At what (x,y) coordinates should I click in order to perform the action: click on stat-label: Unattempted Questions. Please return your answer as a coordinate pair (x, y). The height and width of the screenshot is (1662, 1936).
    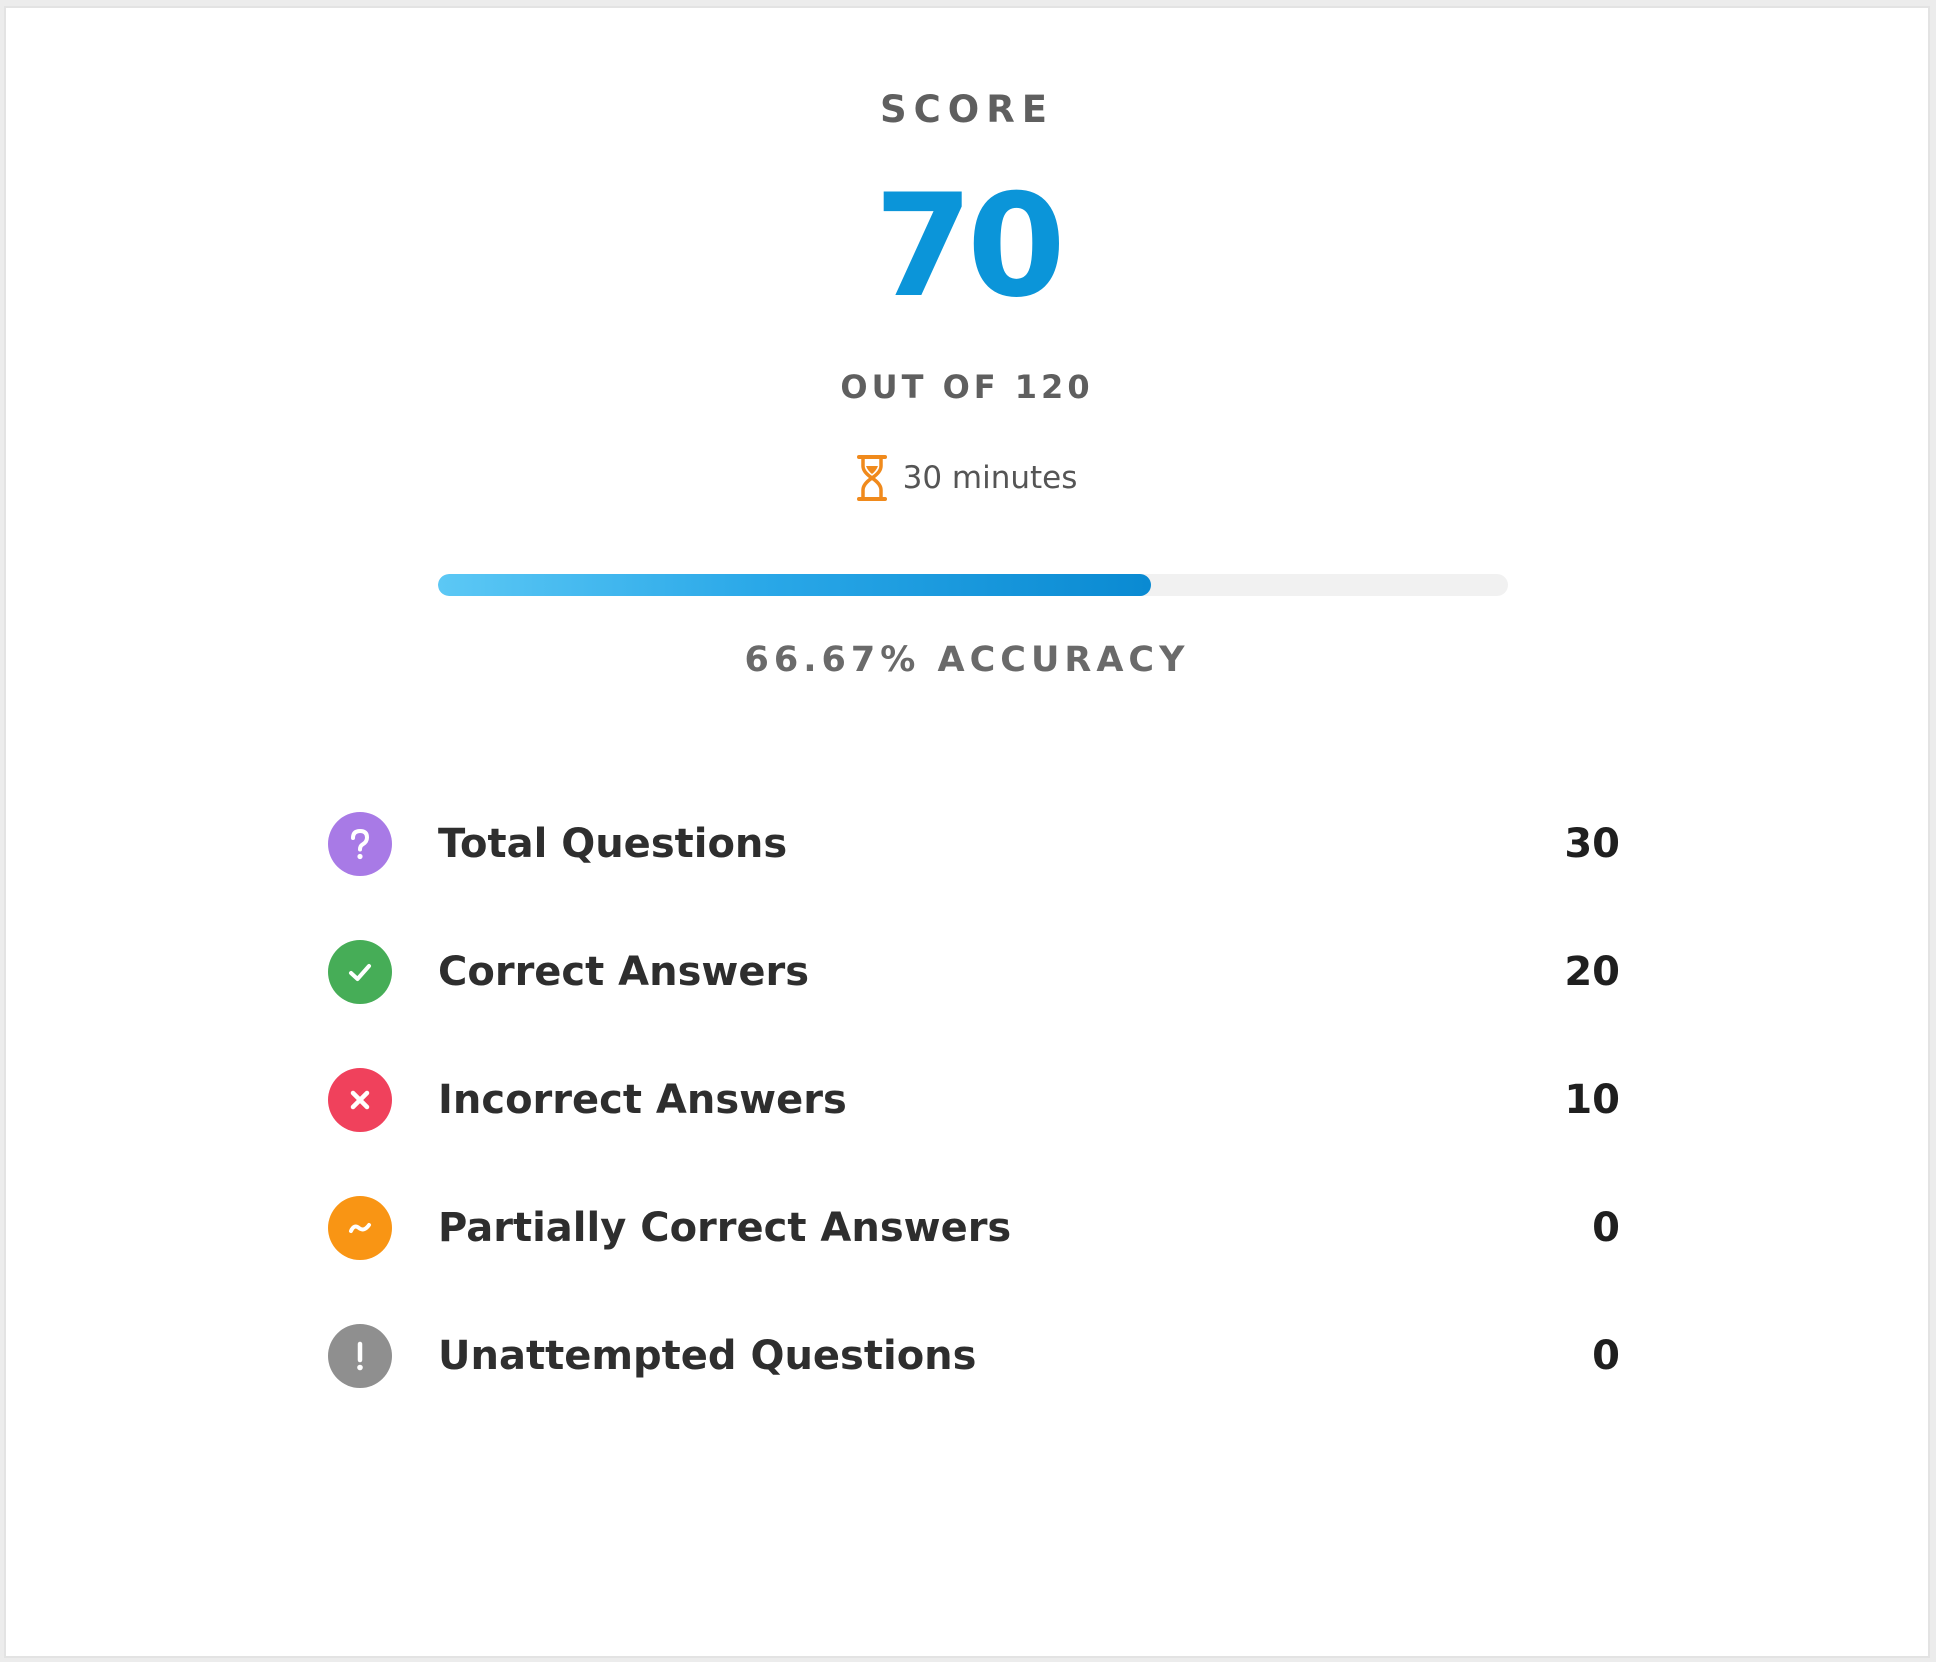
    Looking at the image, I should click on (707, 1356).